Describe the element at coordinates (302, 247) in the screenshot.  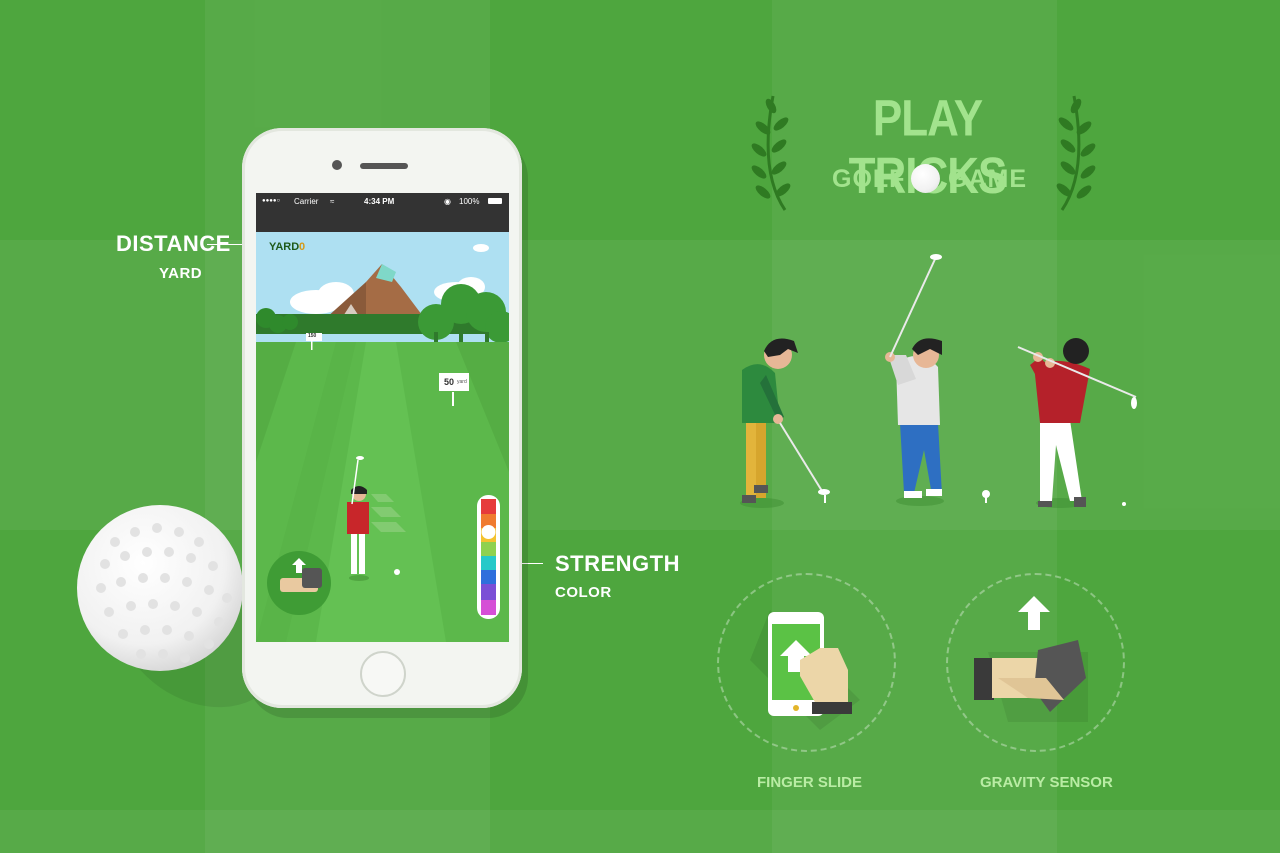
I see `yard-value: 0` at that location.